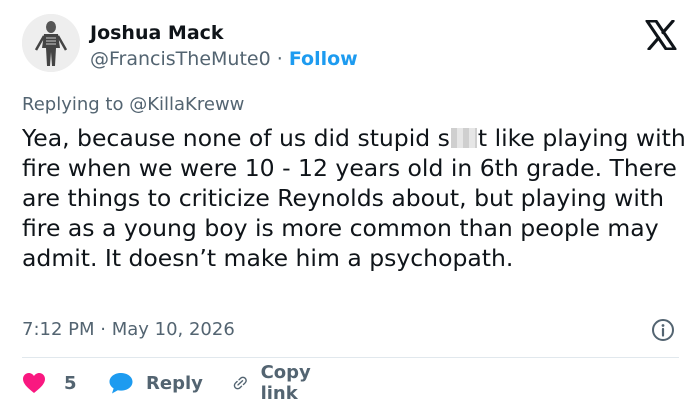 Image resolution: width=700 pixels, height=410 pixels. What do you see at coordinates (174, 383) in the screenshot?
I see `reply-label: Reply` at bounding box center [174, 383].